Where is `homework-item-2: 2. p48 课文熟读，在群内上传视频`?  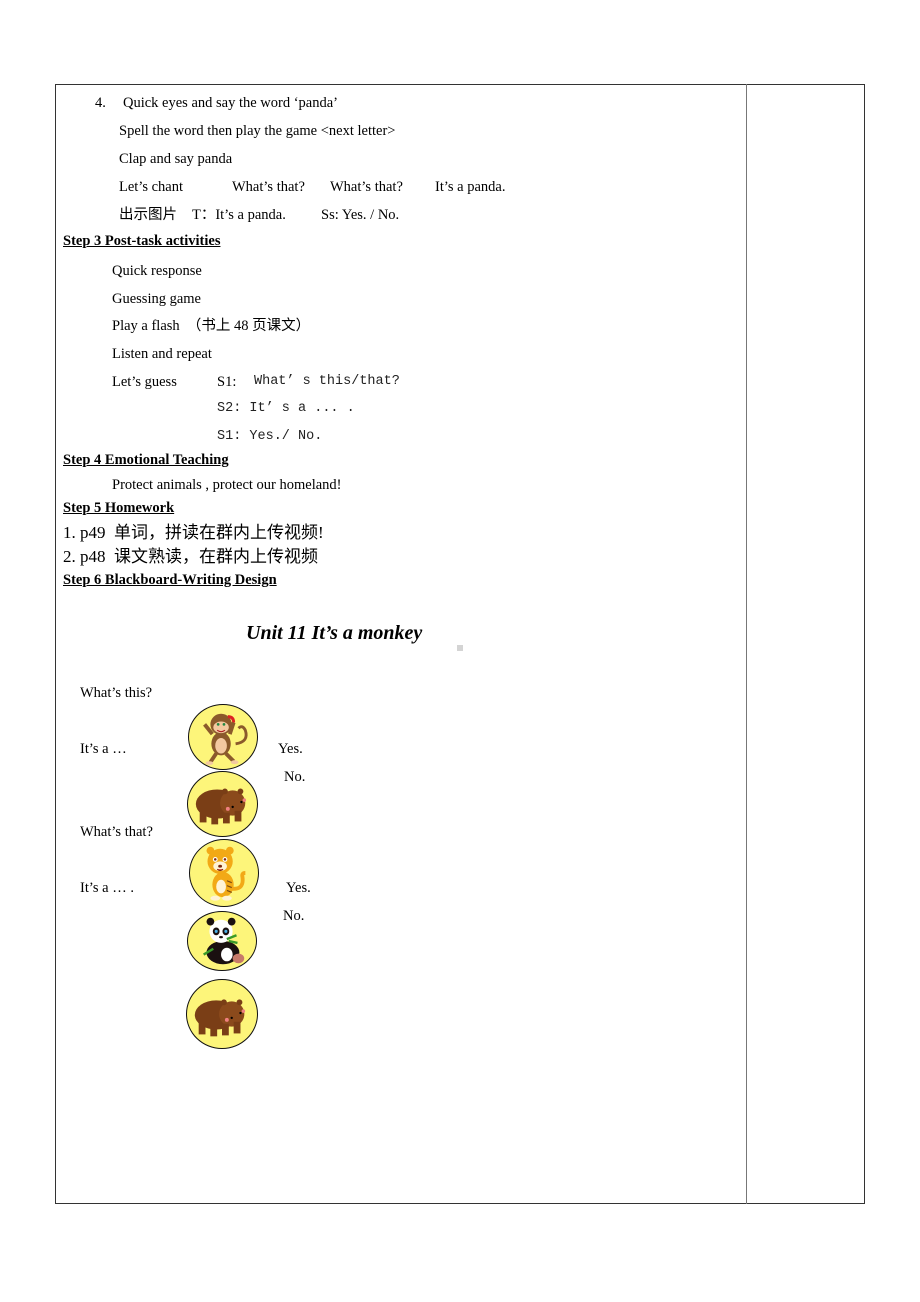 homework-item-2: 2. p48 课文熟读，在群内上传视频 is located at coordinates (190, 556).